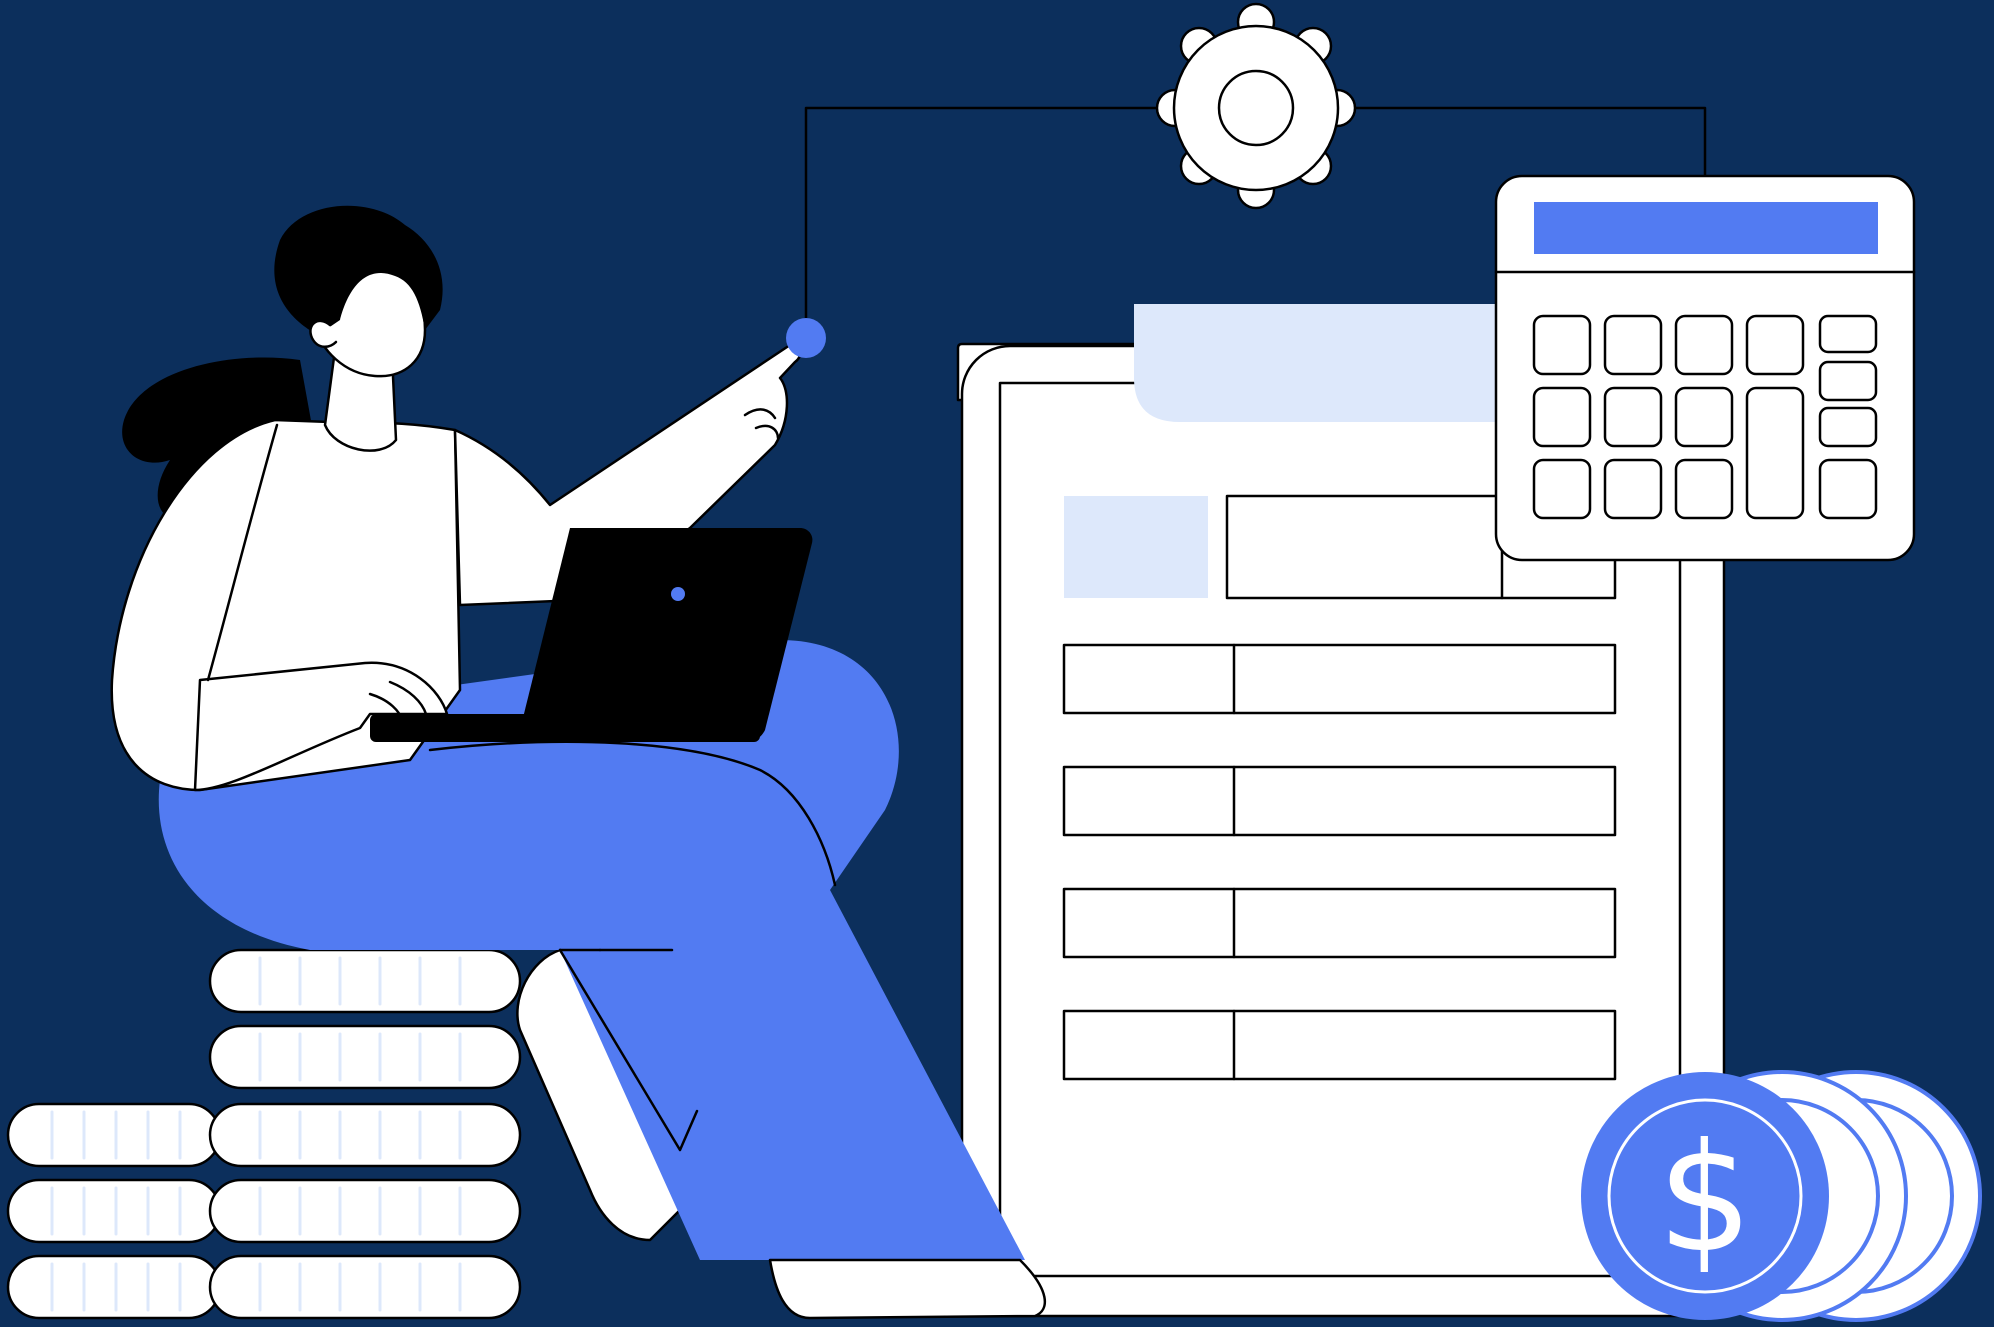 Image resolution: width=1994 pixels, height=1327 pixels. I want to click on coin-front: $, so click(1705, 1196).